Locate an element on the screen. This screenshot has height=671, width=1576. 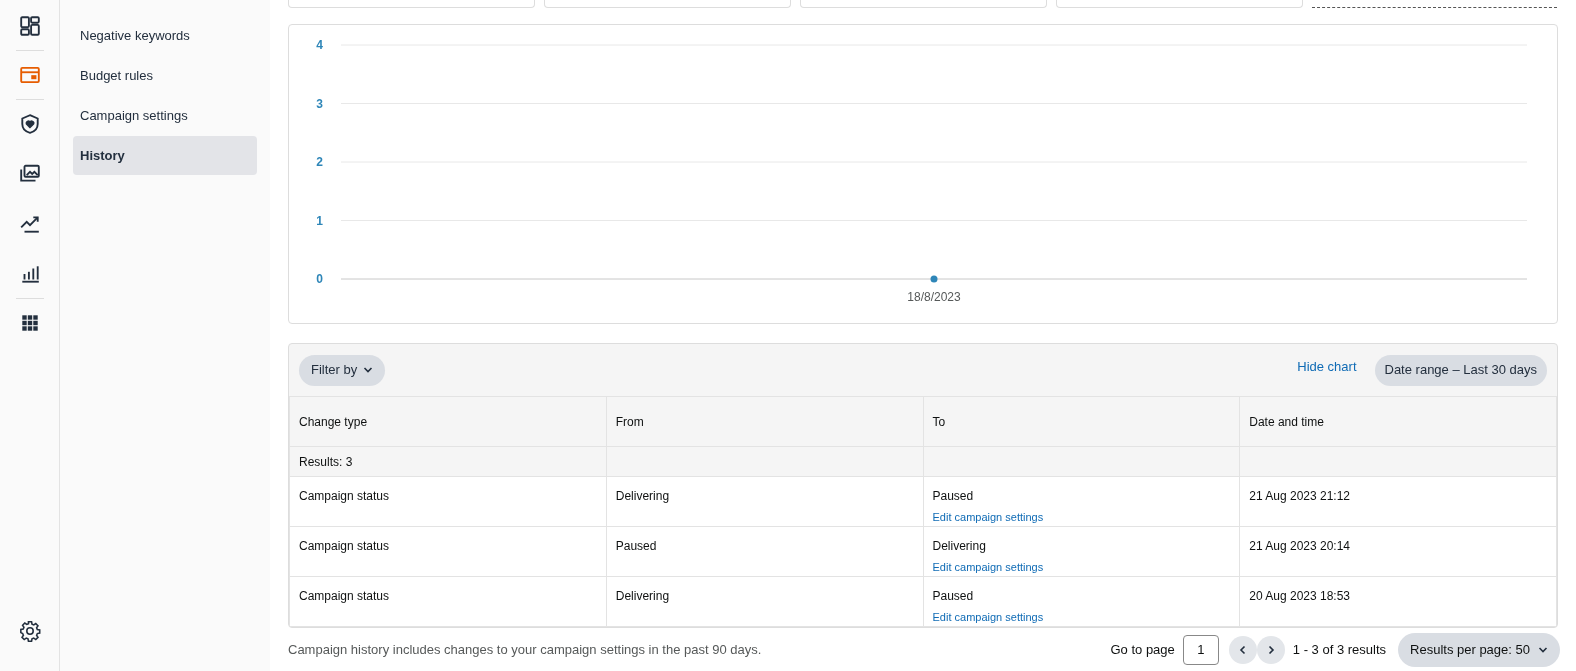
chevron-down-icon is located at coordinates (368, 370).